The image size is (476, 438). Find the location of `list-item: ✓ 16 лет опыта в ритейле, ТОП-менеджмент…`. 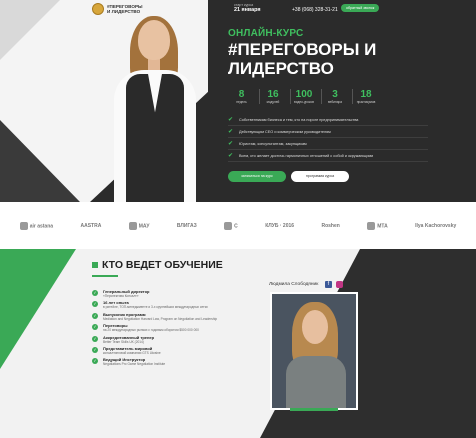

list-item: ✓ 16 лет опыта в ритейле, ТОП-менеджмент… is located at coordinates (180, 304).